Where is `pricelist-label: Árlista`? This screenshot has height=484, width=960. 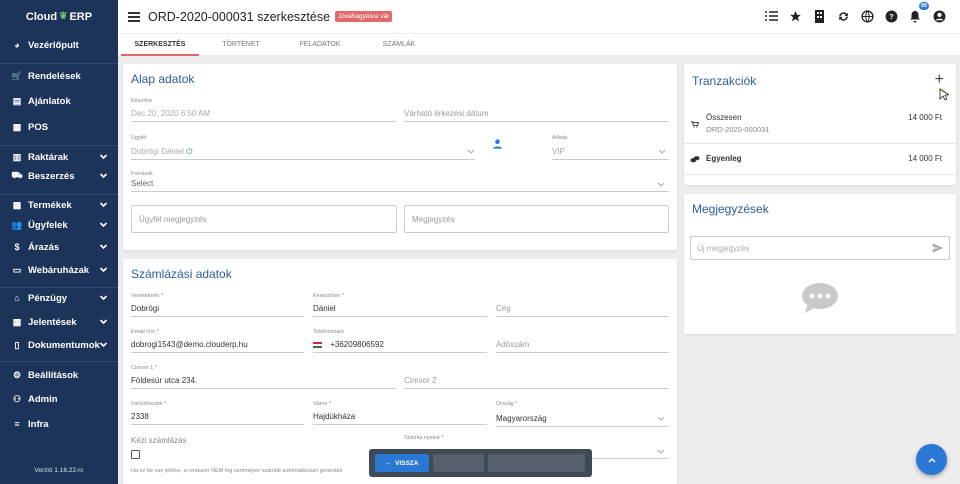
pricelist-label: Árlista is located at coordinates (560, 138).